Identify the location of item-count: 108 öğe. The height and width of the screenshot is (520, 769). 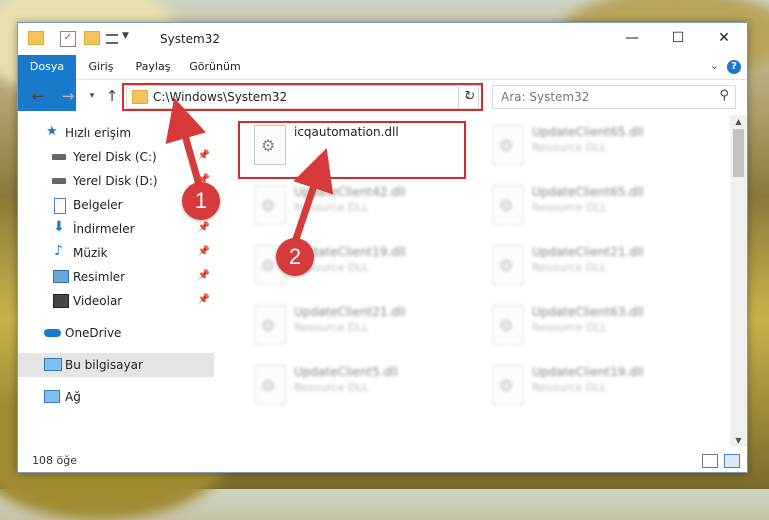
(54, 460).